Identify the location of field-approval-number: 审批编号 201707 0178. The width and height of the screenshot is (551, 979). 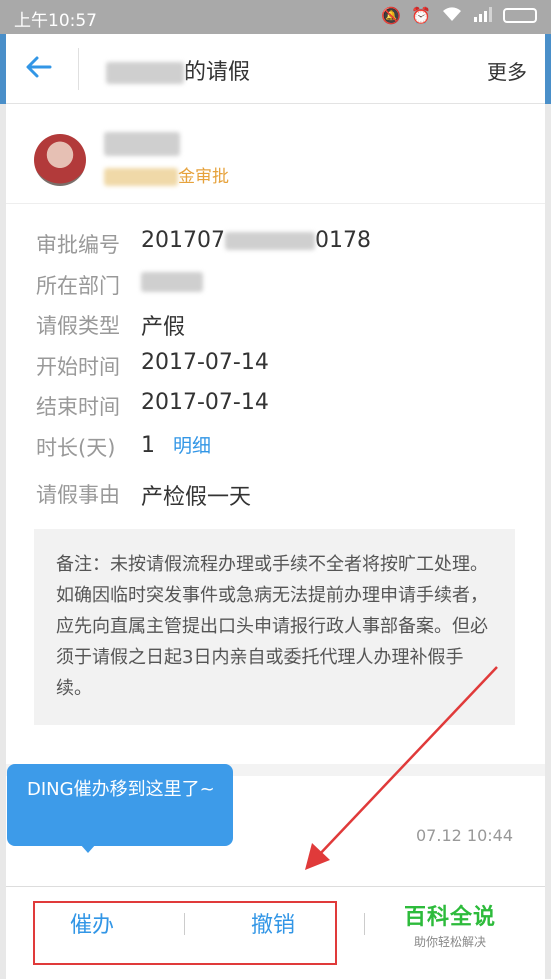
(279, 244).